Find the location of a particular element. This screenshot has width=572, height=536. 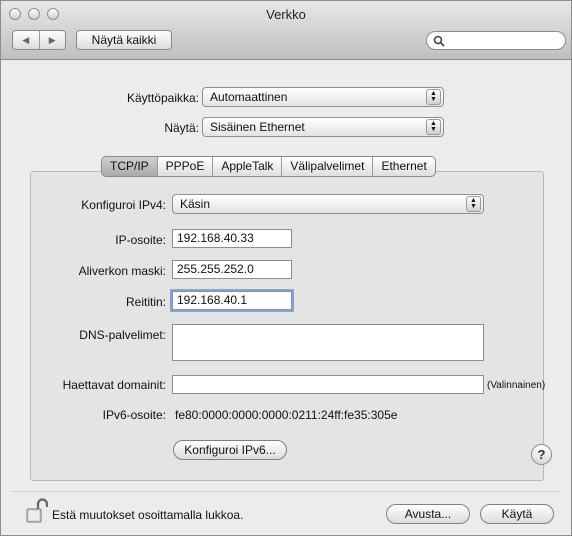

apply-button: Käytä is located at coordinates (517, 514).